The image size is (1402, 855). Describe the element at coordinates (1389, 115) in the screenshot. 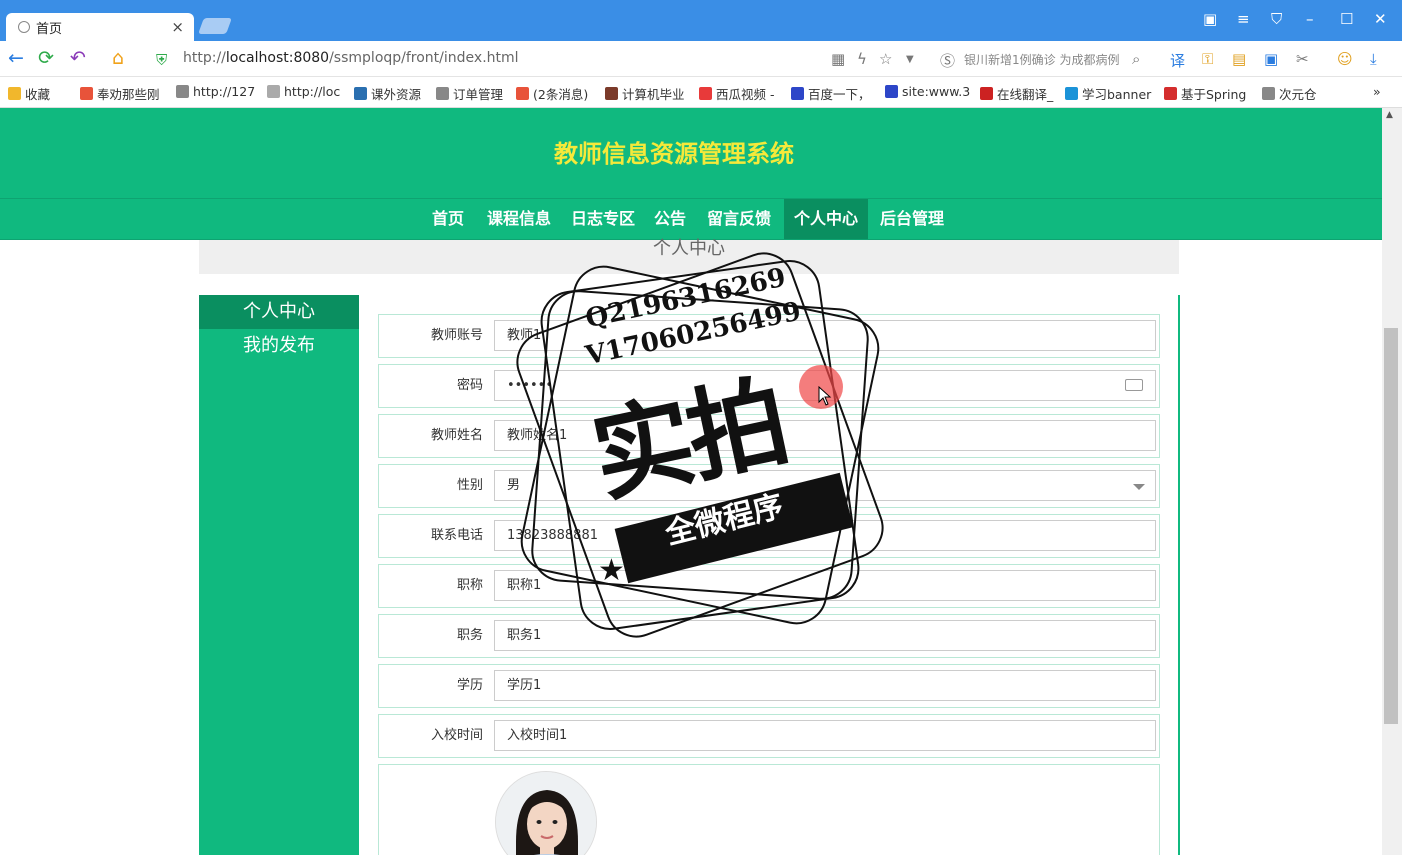

I see `scroll-up-icon: ▲` at that location.